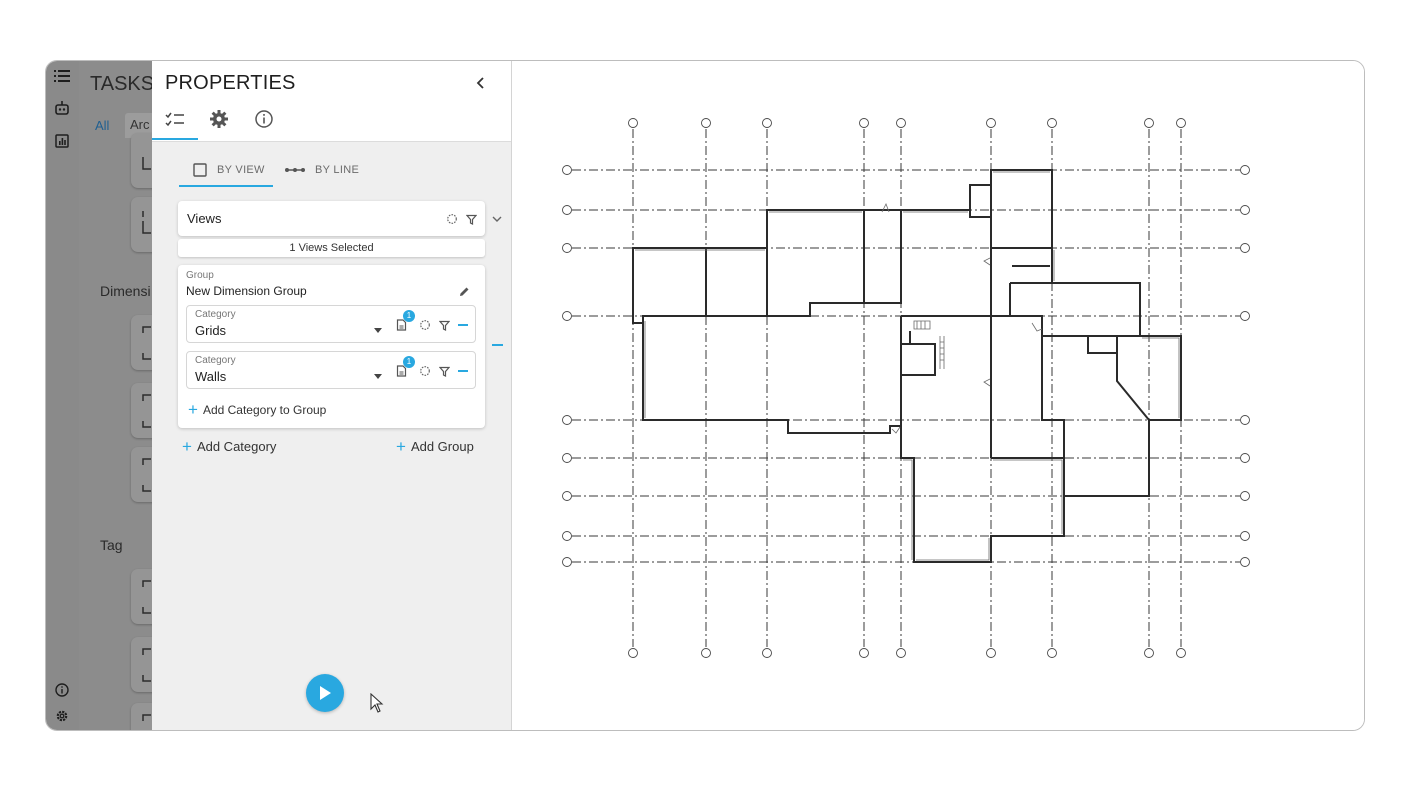 The image size is (1410, 793). Describe the element at coordinates (230, 83) in the screenshot. I see `properties-title: PROPERTIES` at that location.